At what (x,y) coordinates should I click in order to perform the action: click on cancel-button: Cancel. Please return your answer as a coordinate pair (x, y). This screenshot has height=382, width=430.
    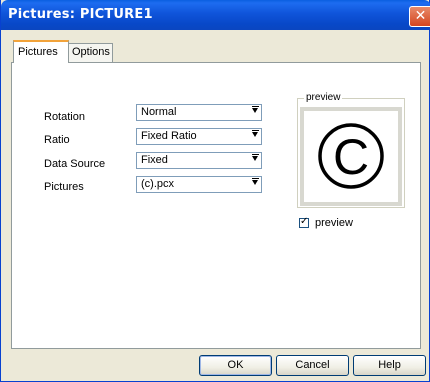
    Looking at the image, I should click on (312, 365).